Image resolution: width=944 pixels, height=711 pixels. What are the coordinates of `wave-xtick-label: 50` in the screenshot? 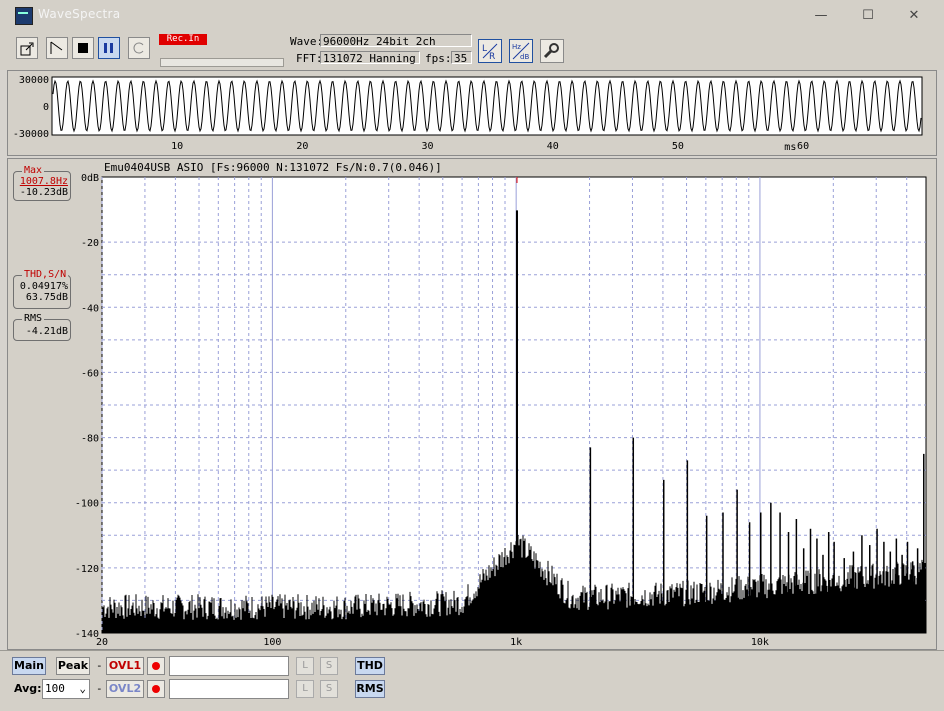 It's located at (678, 146).